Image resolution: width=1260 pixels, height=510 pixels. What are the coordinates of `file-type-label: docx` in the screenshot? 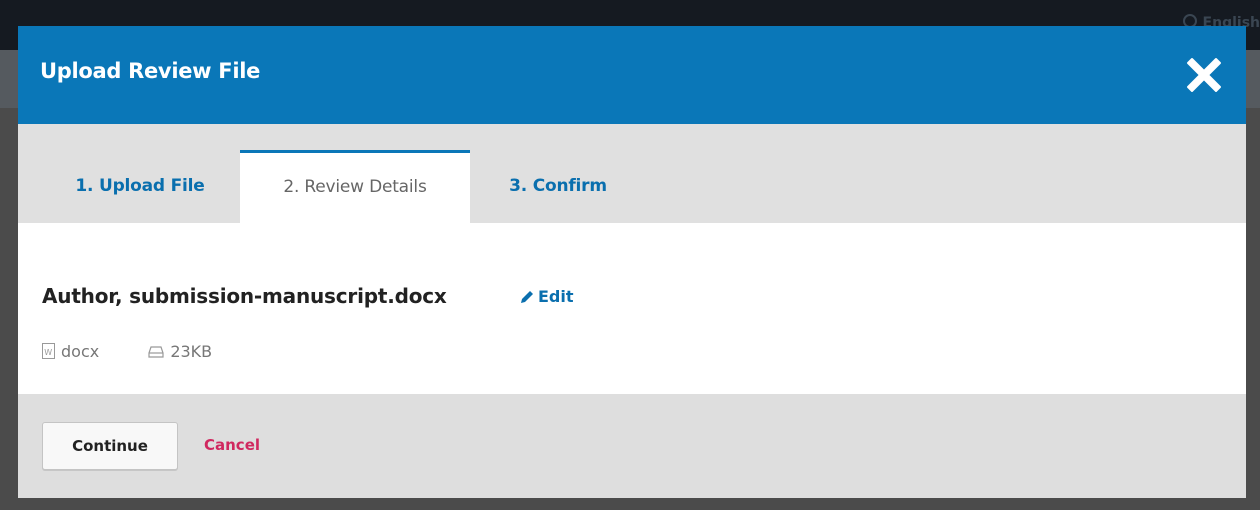 It's located at (80, 351).